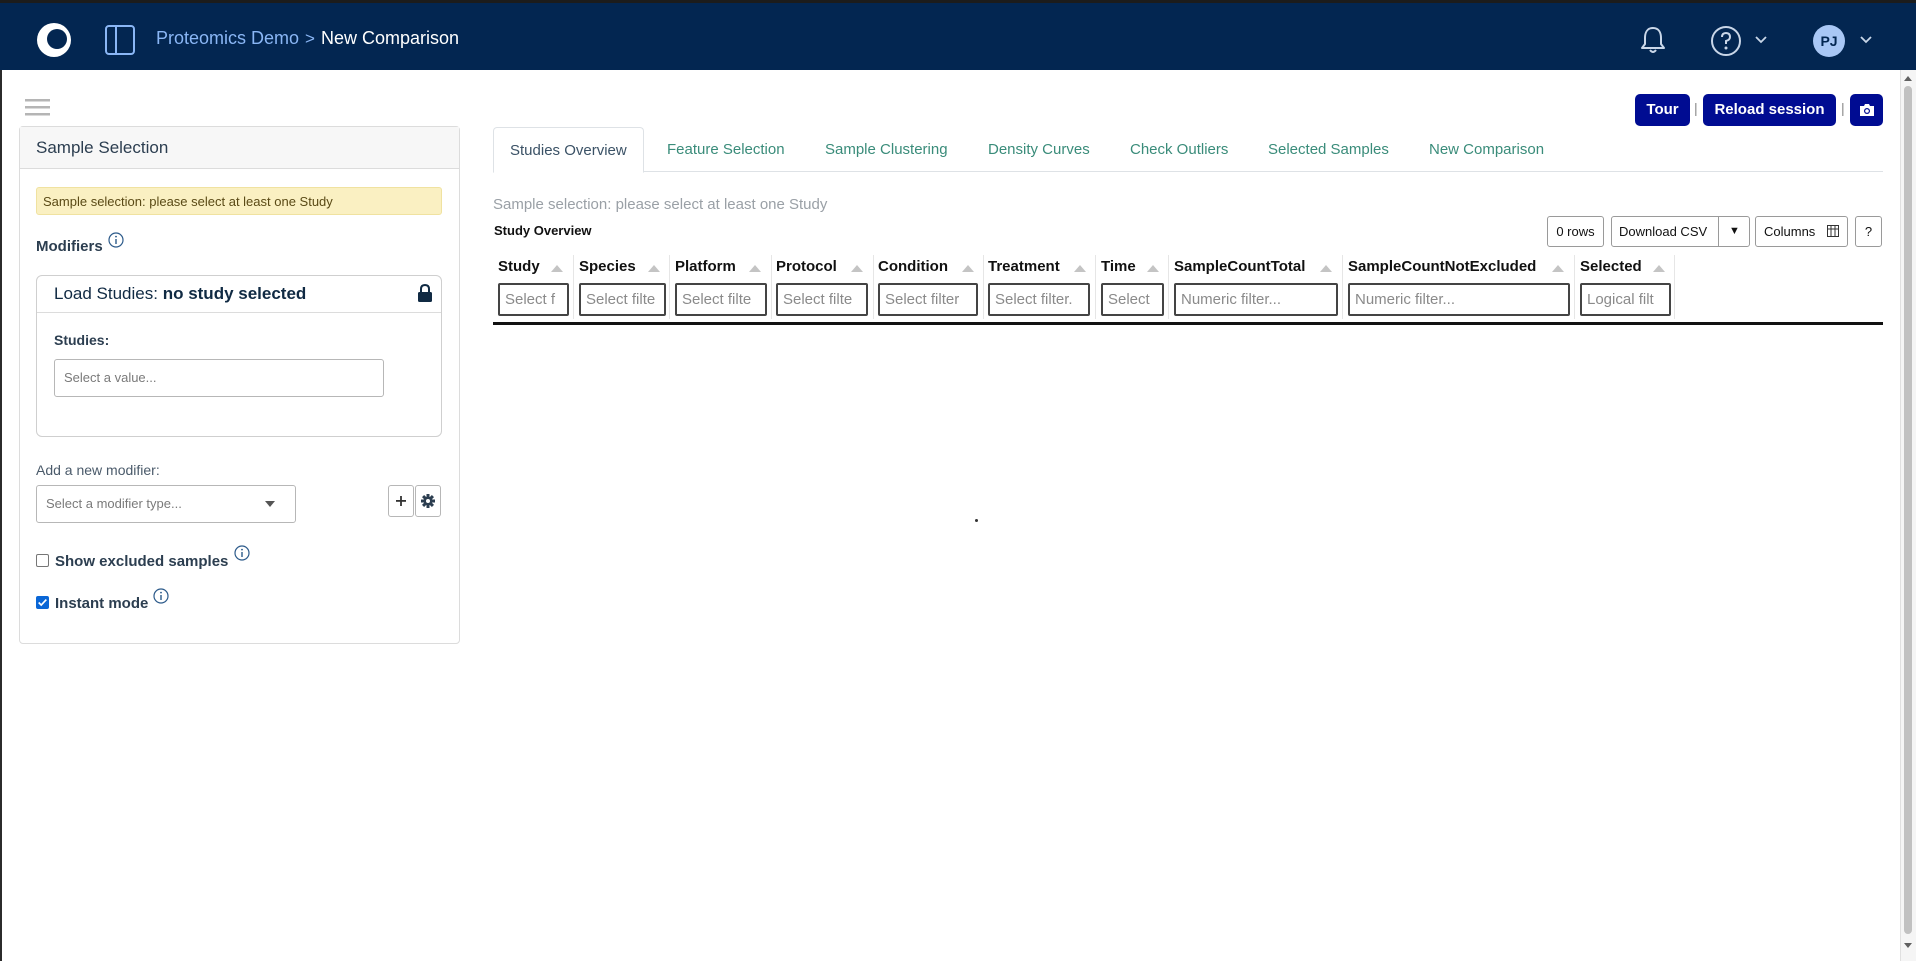 Image resolution: width=1916 pixels, height=961 pixels. I want to click on scroll-up-arrow-icon, so click(1908, 78).